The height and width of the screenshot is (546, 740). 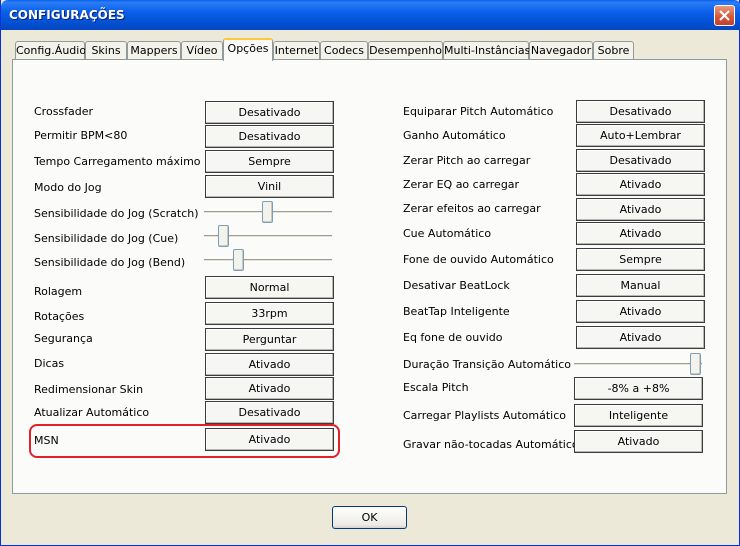 I want to click on fone-ouvido-button: Sempre, so click(x=640, y=259).